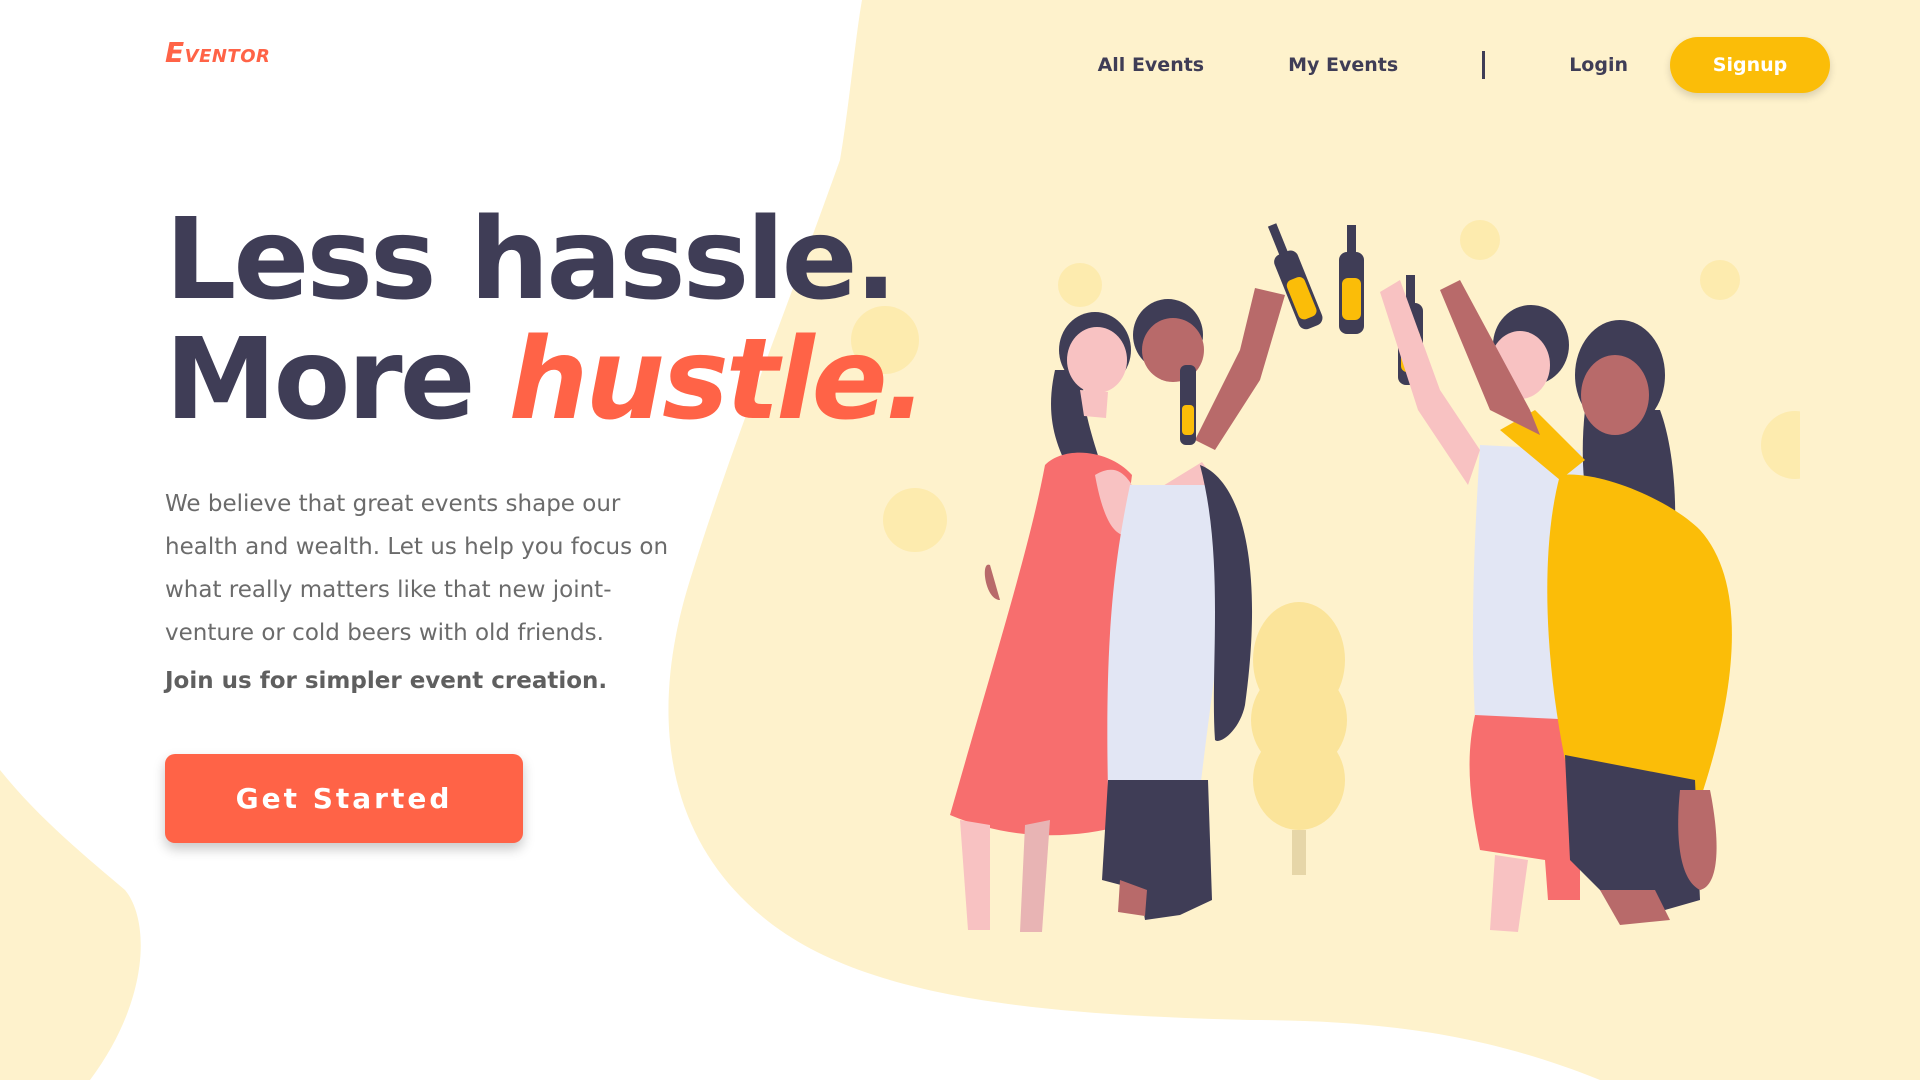  Describe the element at coordinates (217, 52) in the screenshot. I see `brand-logo: EVENTOR` at that location.